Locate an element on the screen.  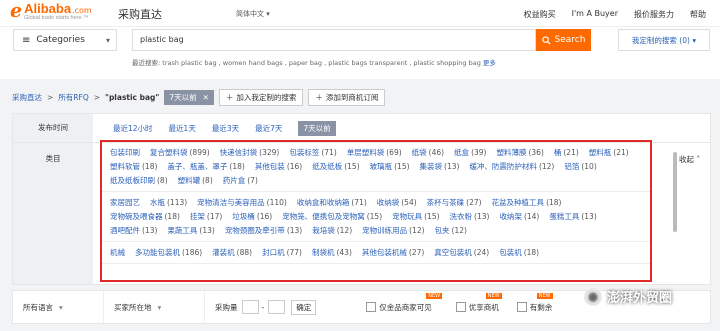
category-item: 栽培袋 (12) is located at coordinates (332, 230).